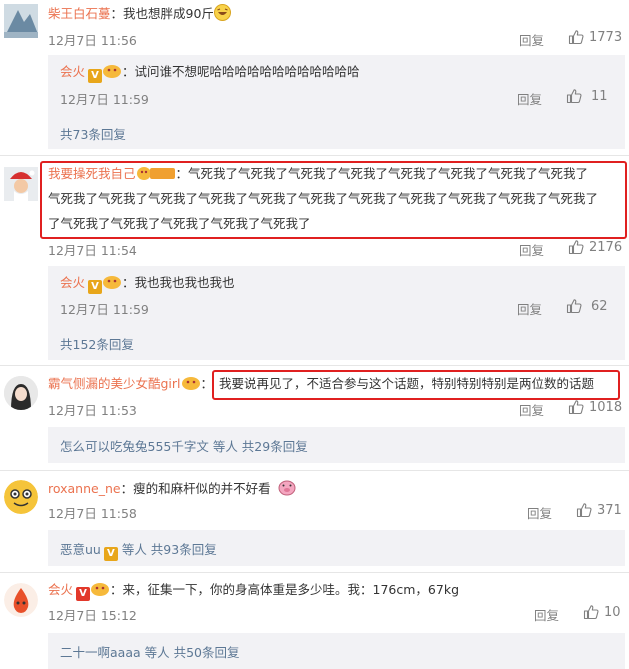 This screenshot has height=669, width=629. What do you see at coordinates (92, 410) in the screenshot?
I see `comment-date: 12月7日 11:53` at bounding box center [92, 410].